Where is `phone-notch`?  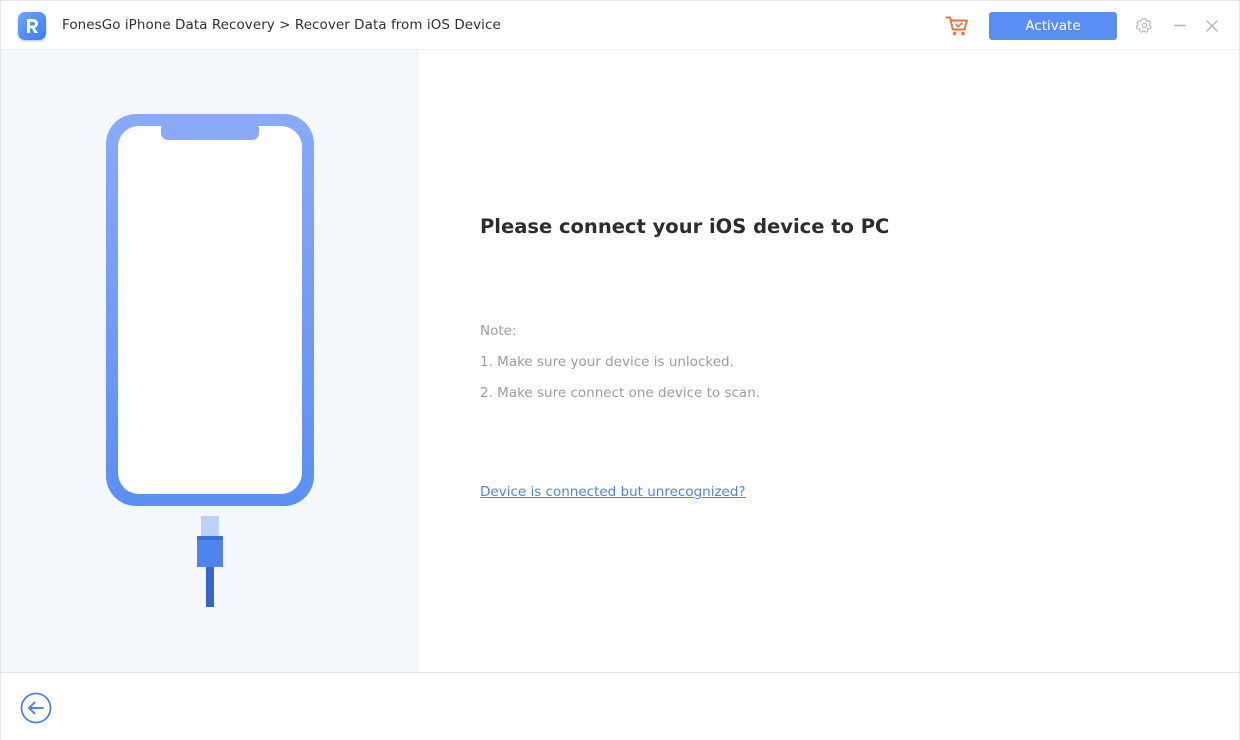 phone-notch is located at coordinates (210, 131).